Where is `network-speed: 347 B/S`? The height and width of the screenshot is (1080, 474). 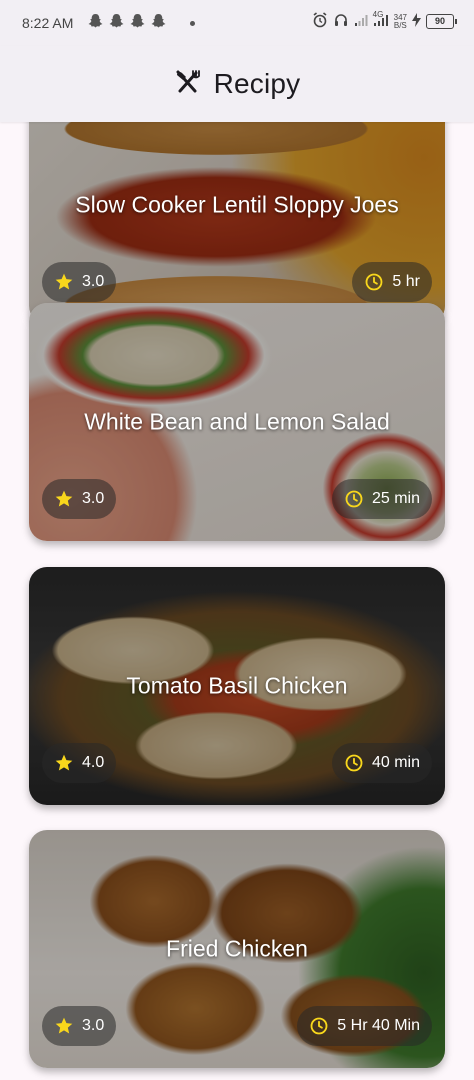 network-speed: 347 B/S is located at coordinates (400, 21).